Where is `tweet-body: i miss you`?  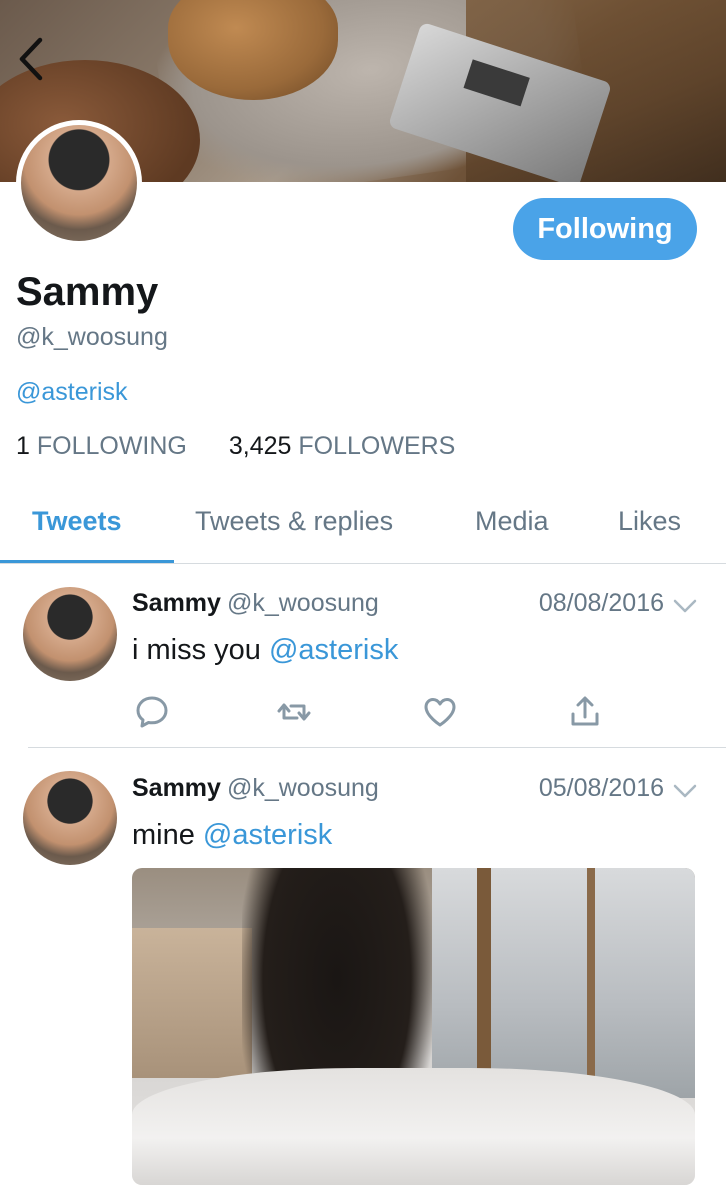
tweet-body: i miss you is located at coordinates (200, 650).